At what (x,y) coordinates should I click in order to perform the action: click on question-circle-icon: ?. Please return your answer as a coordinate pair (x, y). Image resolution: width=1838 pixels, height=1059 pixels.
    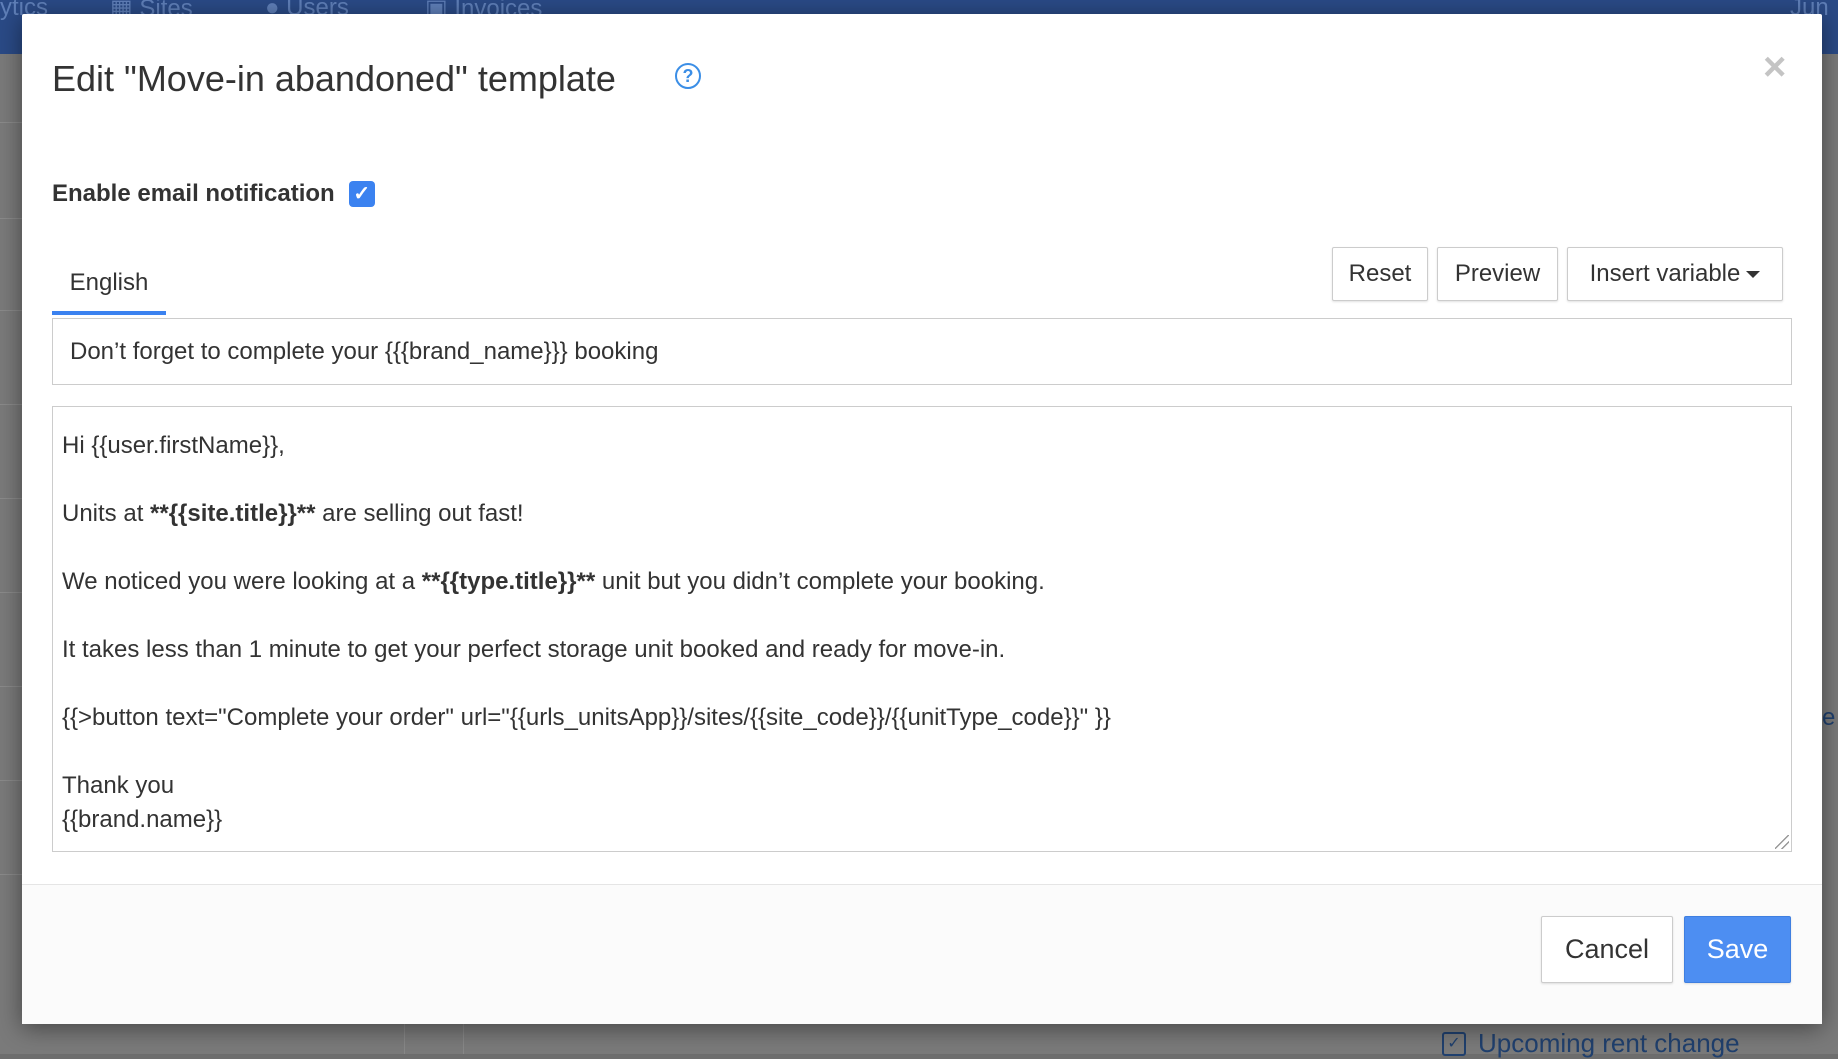
    Looking at the image, I should click on (688, 76).